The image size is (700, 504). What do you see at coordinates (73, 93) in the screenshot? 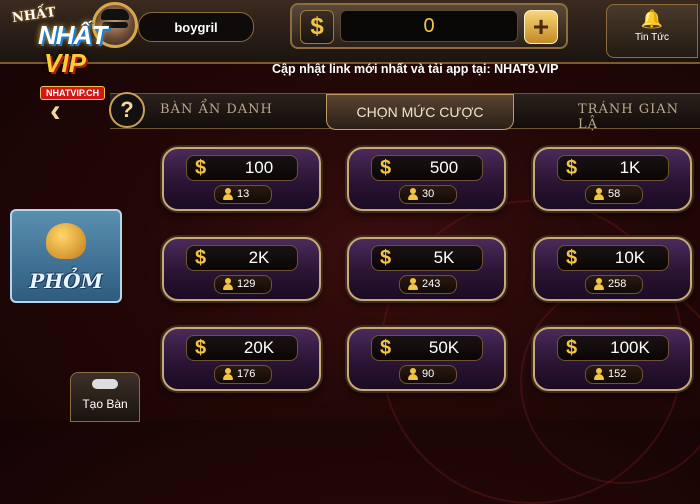
I see `logo-url: NHATVIP.CH` at bounding box center [73, 93].